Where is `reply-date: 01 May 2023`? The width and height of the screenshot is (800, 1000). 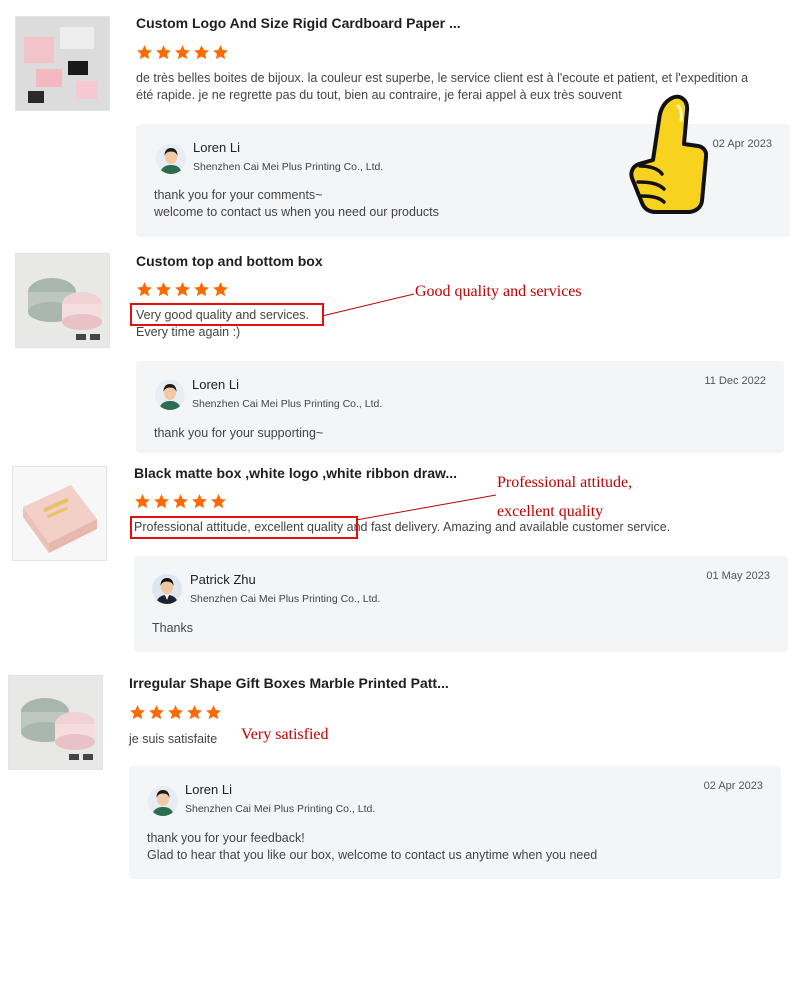 reply-date: 01 May 2023 is located at coordinates (738, 576).